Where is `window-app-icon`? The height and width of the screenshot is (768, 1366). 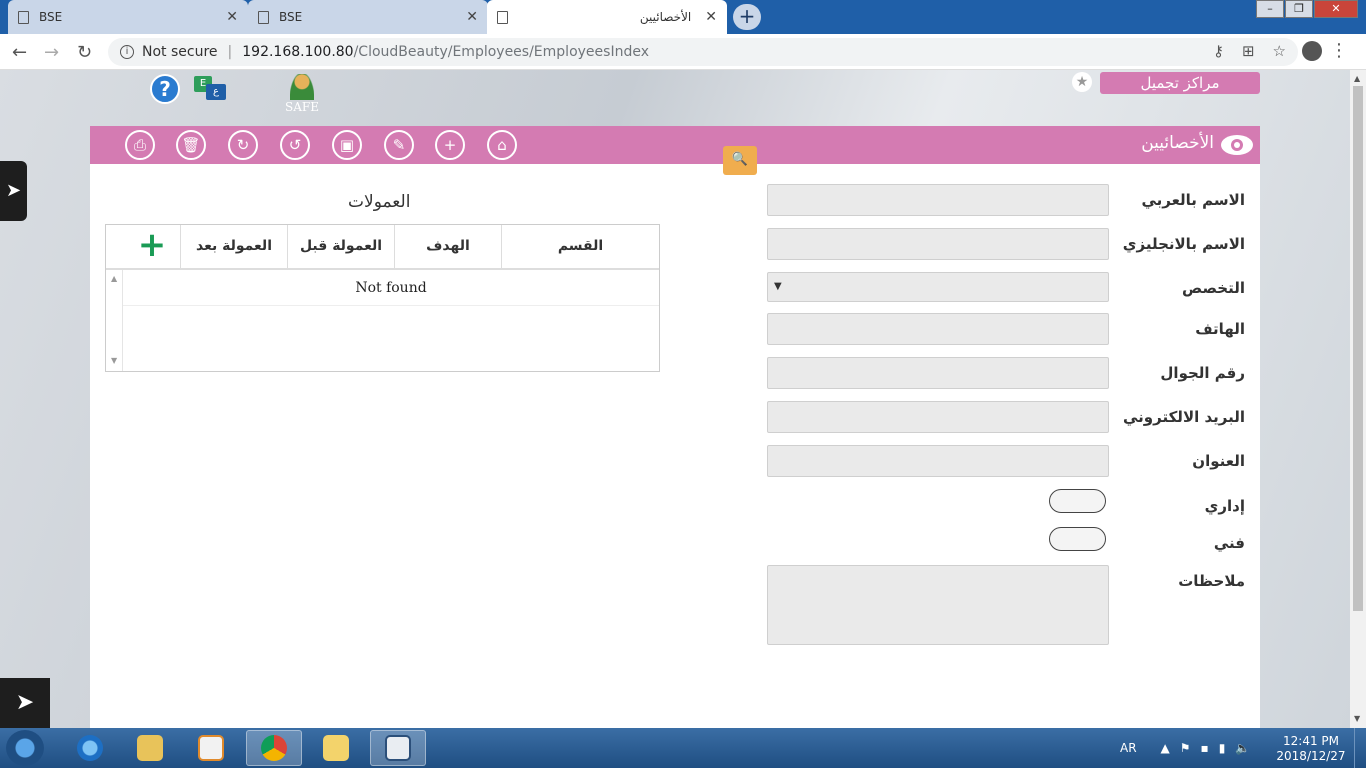
window-app-icon is located at coordinates (398, 748).